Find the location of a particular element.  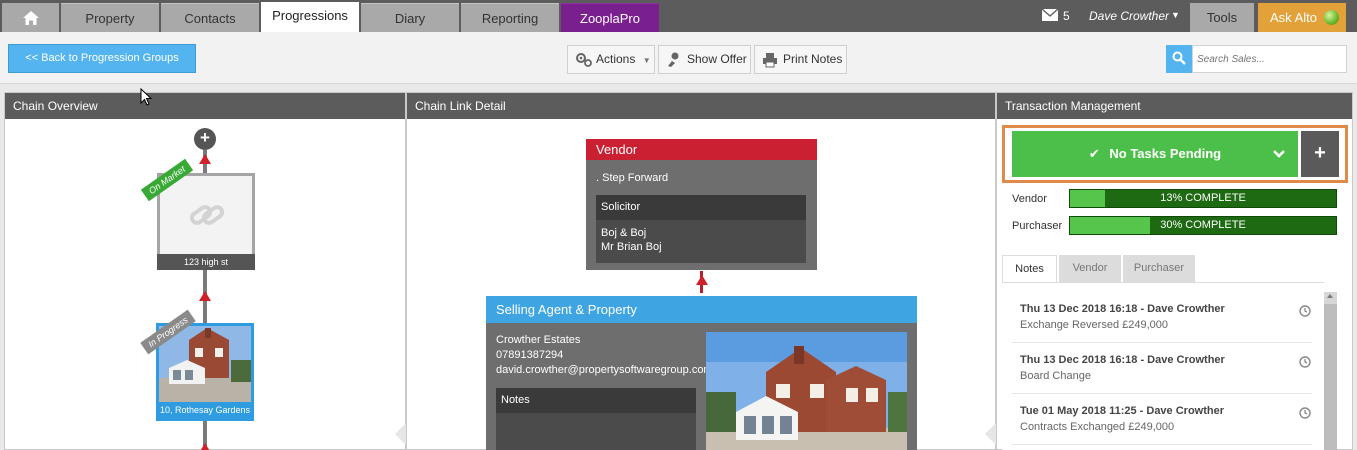

chain-overview-title: Chain Overview is located at coordinates (205, 106).